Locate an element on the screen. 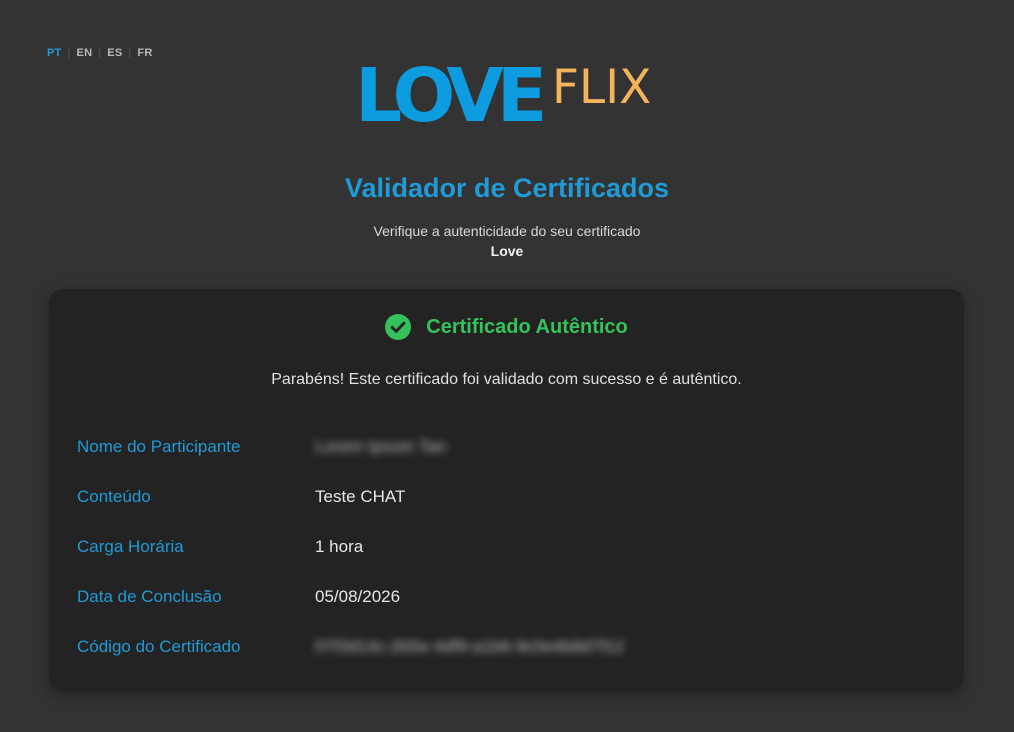  detail-value-completion-date: 05/08/2026 is located at coordinates (358, 596).